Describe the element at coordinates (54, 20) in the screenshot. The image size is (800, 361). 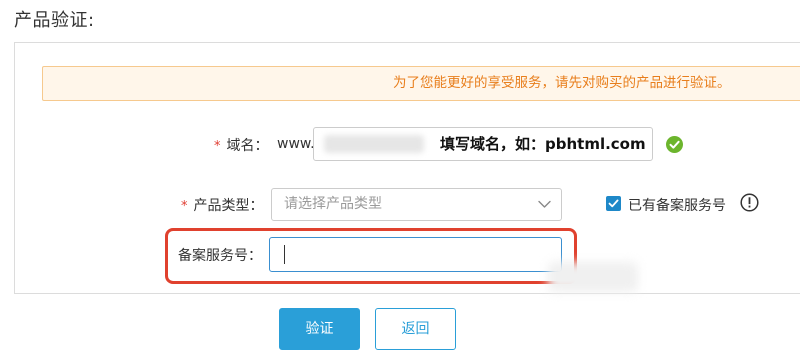
I see `page-title: 产品验证:` at that location.